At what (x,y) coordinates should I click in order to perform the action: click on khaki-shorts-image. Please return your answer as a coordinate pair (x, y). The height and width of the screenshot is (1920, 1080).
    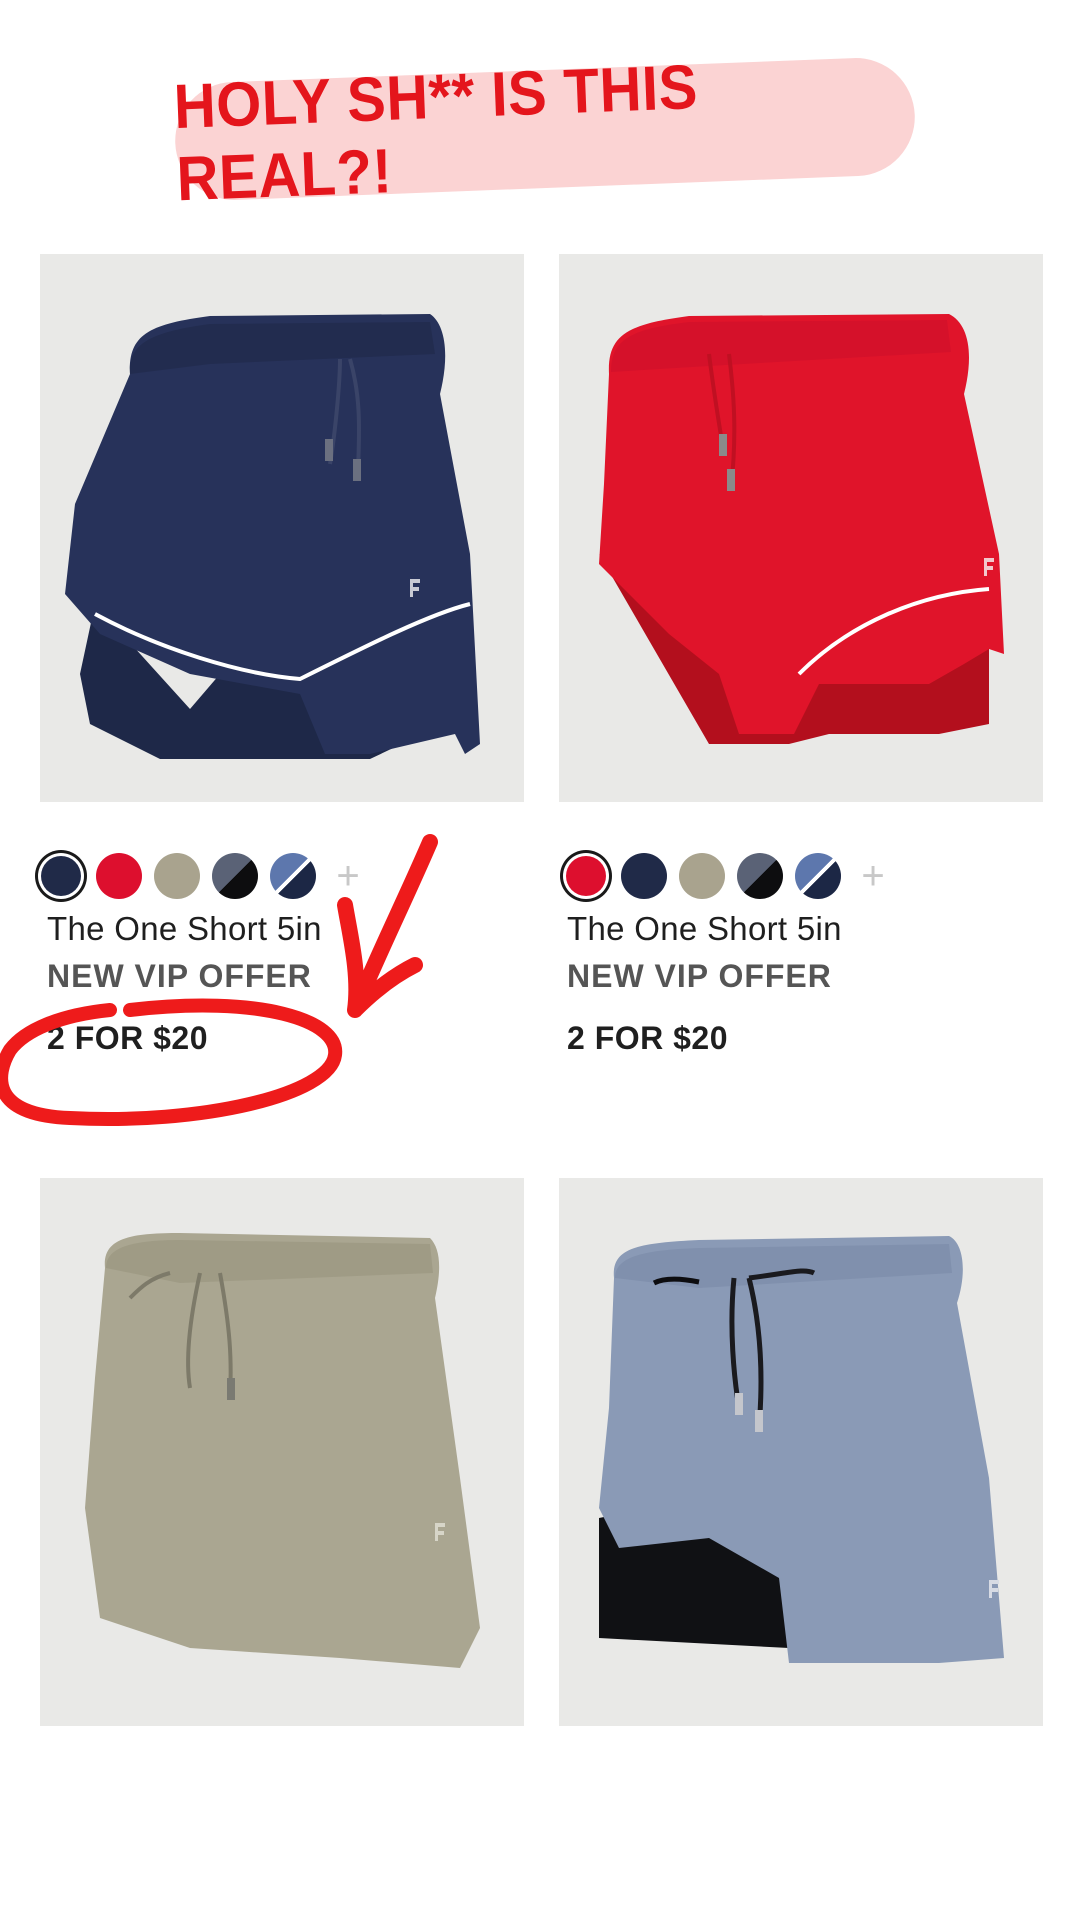
    Looking at the image, I should click on (282, 1450).